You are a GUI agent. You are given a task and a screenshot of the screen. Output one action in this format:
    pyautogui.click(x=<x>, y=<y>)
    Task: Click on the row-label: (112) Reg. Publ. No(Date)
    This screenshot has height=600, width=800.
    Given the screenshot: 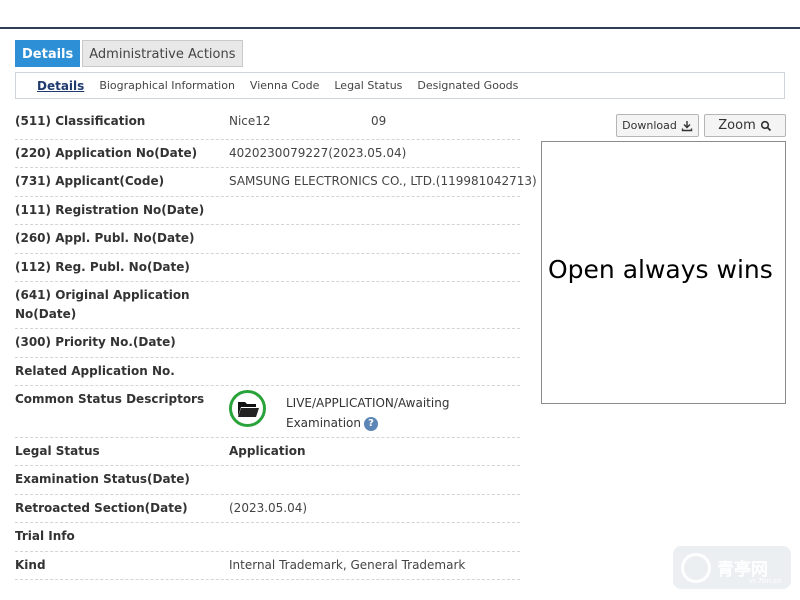 What is the action you would take?
    pyautogui.click(x=102, y=267)
    